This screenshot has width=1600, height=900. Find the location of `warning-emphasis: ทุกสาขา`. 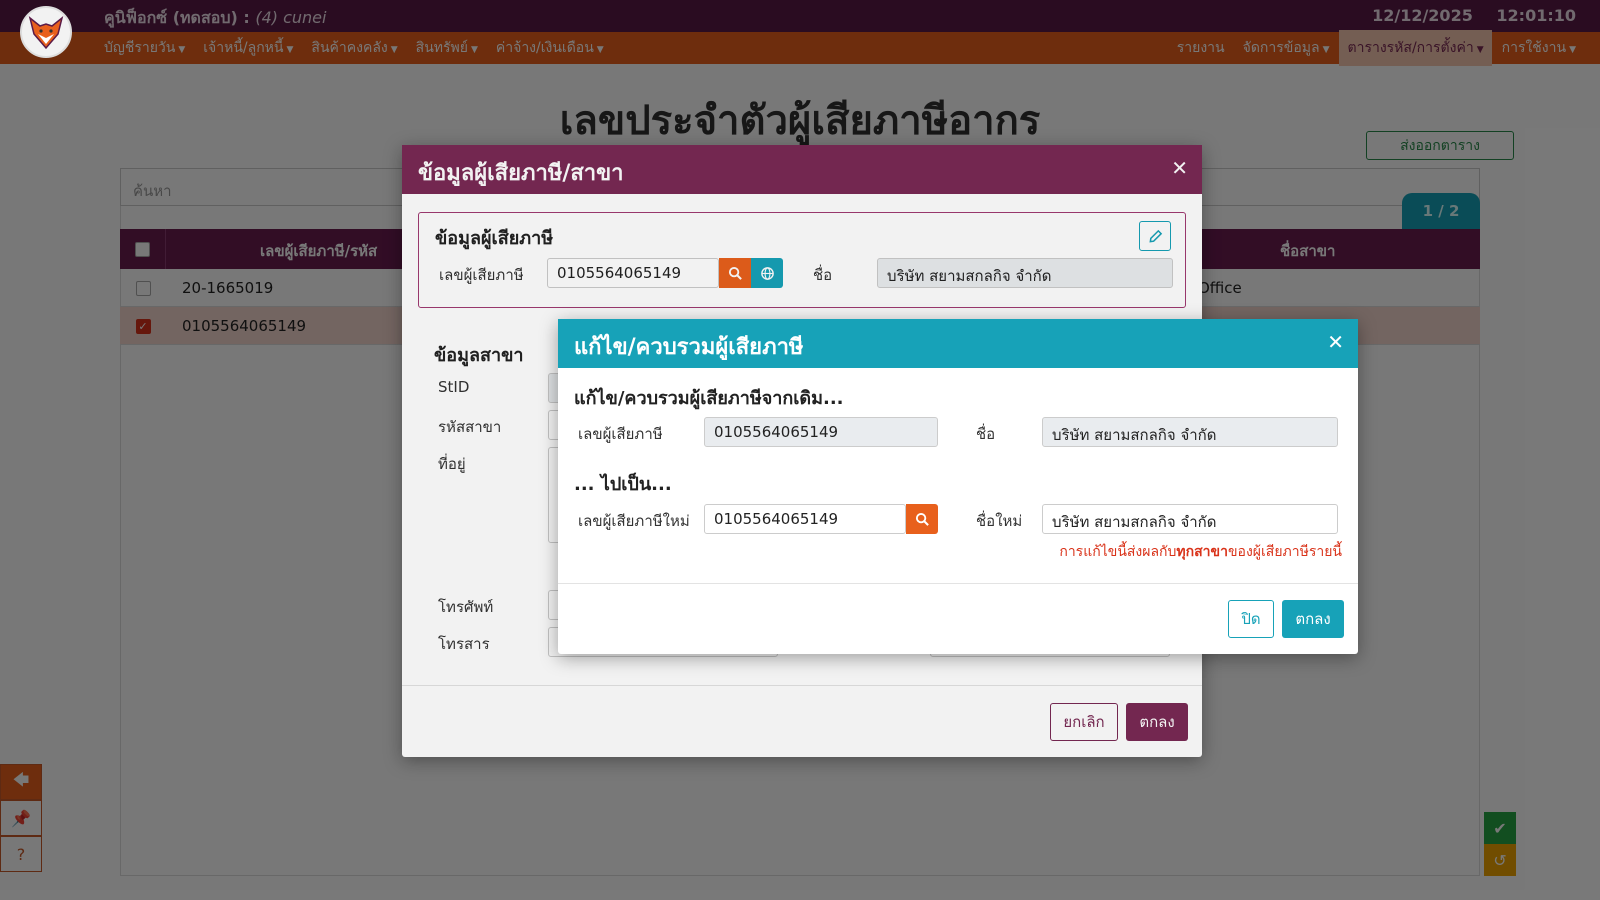

warning-emphasis: ทุกสาขา is located at coordinates (1202, 552).